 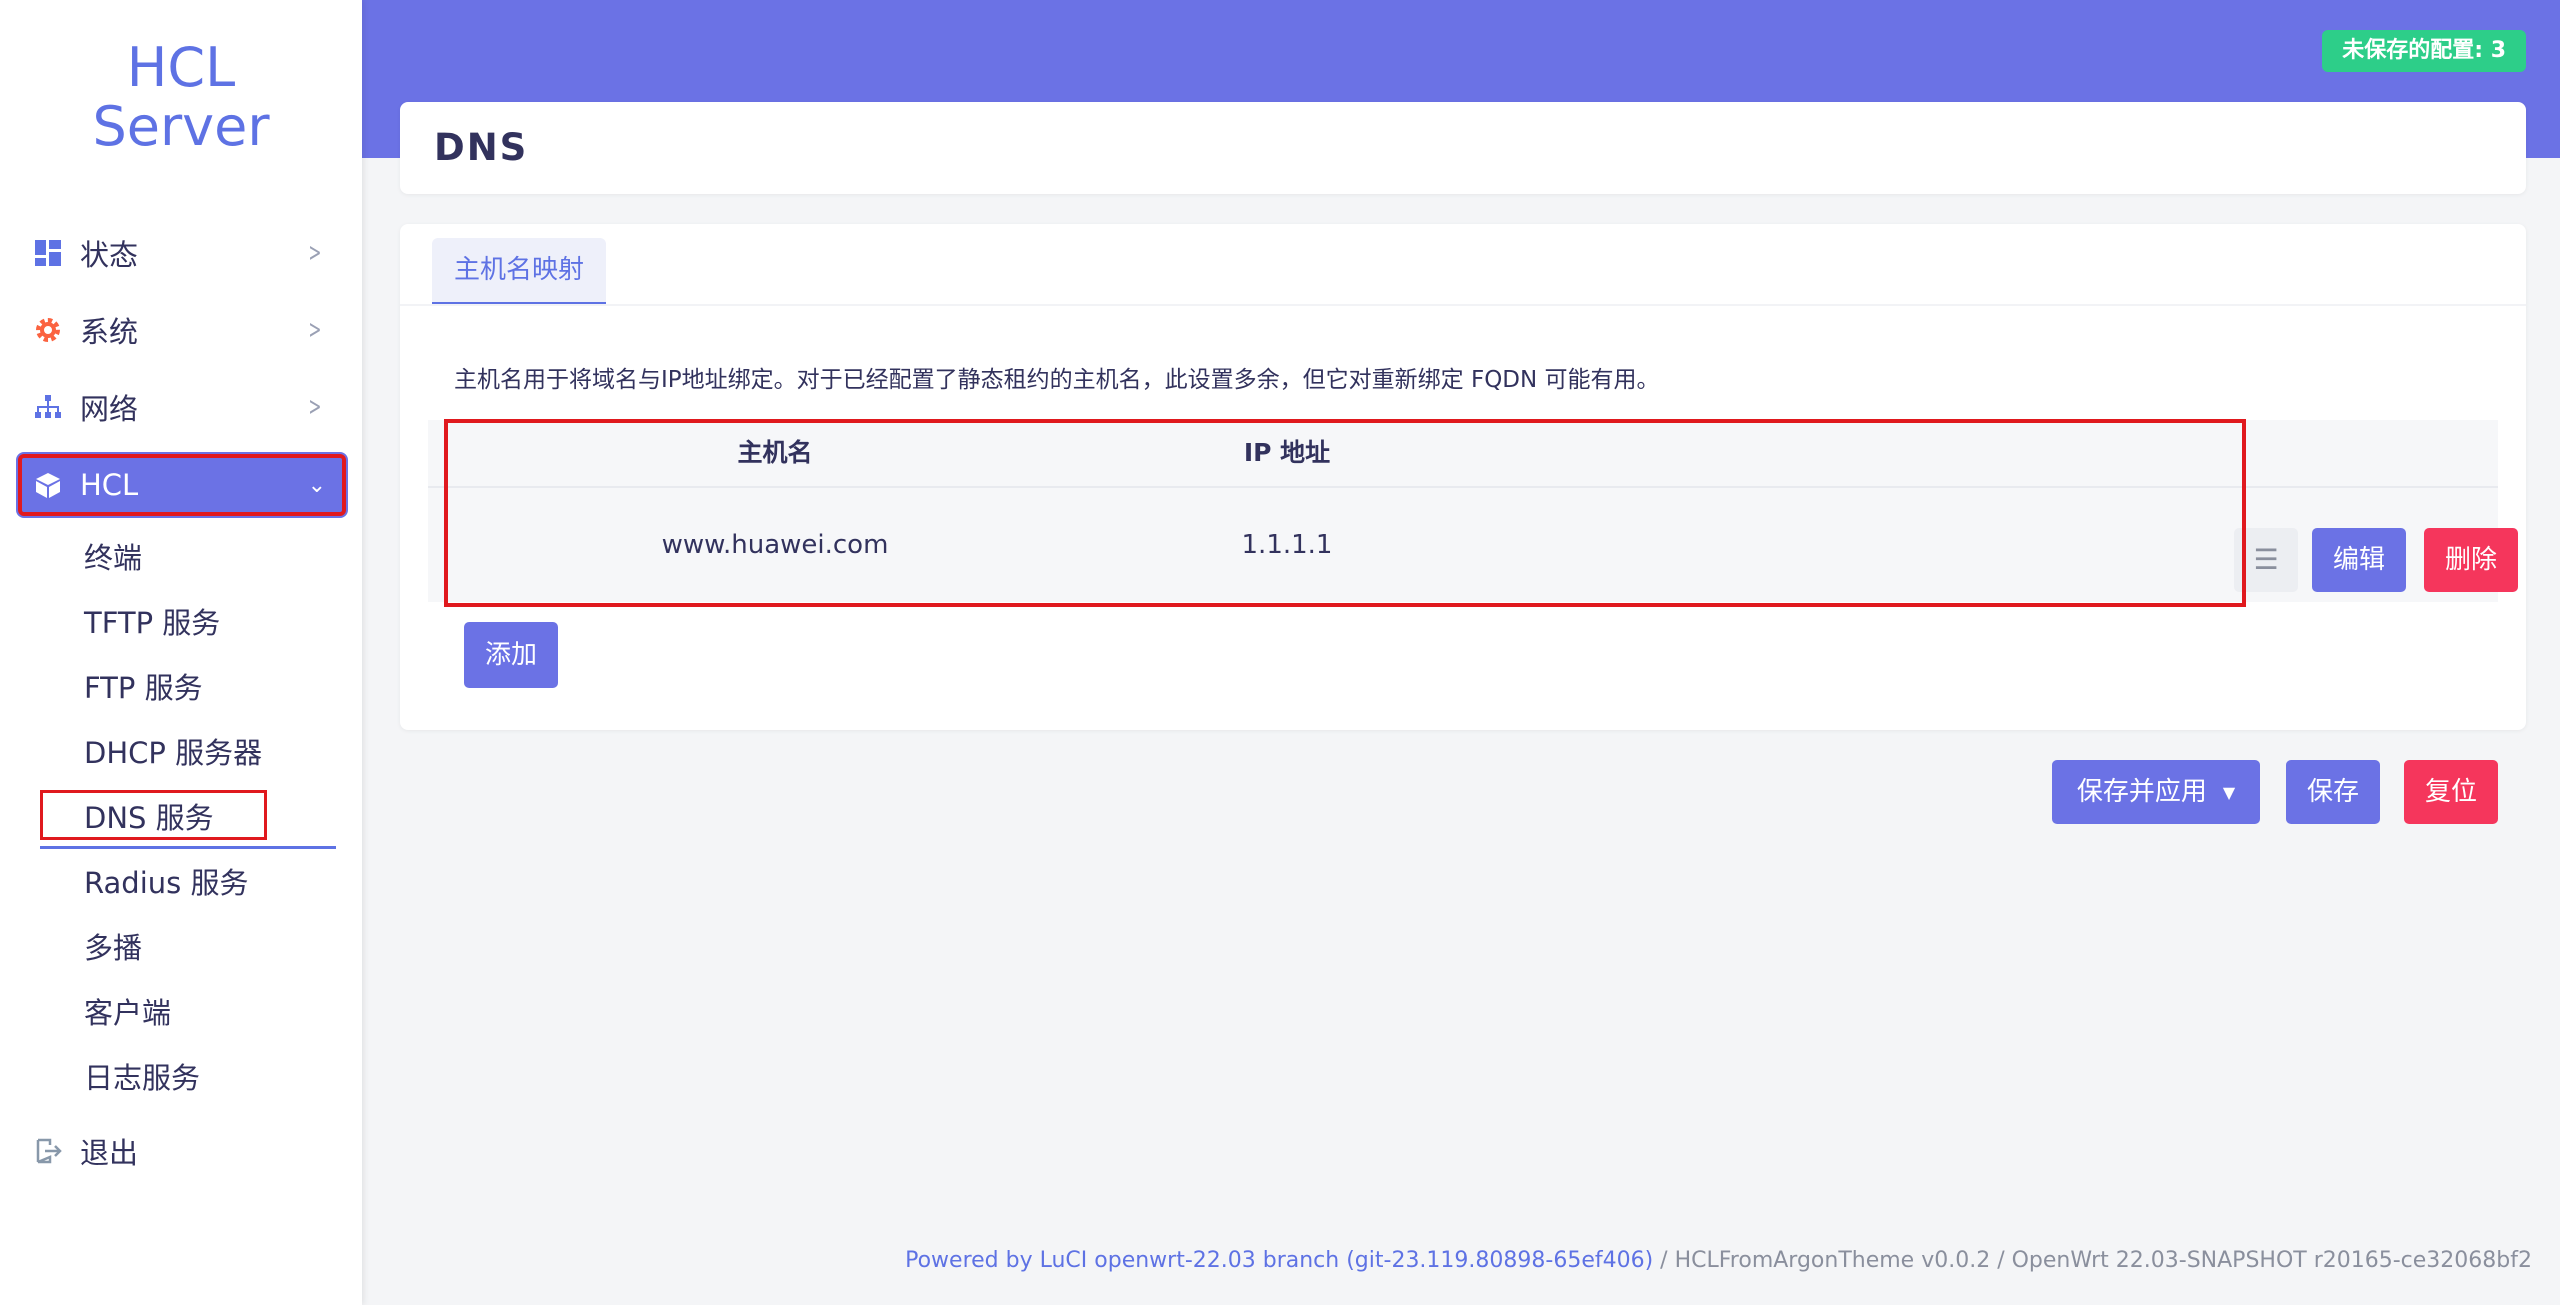 What do you see at coordinates (2424, 51) in the screenshot?
I see `unsaved-changes-badge: 未保存的配置: 3` at bounding box center [2424, 51].